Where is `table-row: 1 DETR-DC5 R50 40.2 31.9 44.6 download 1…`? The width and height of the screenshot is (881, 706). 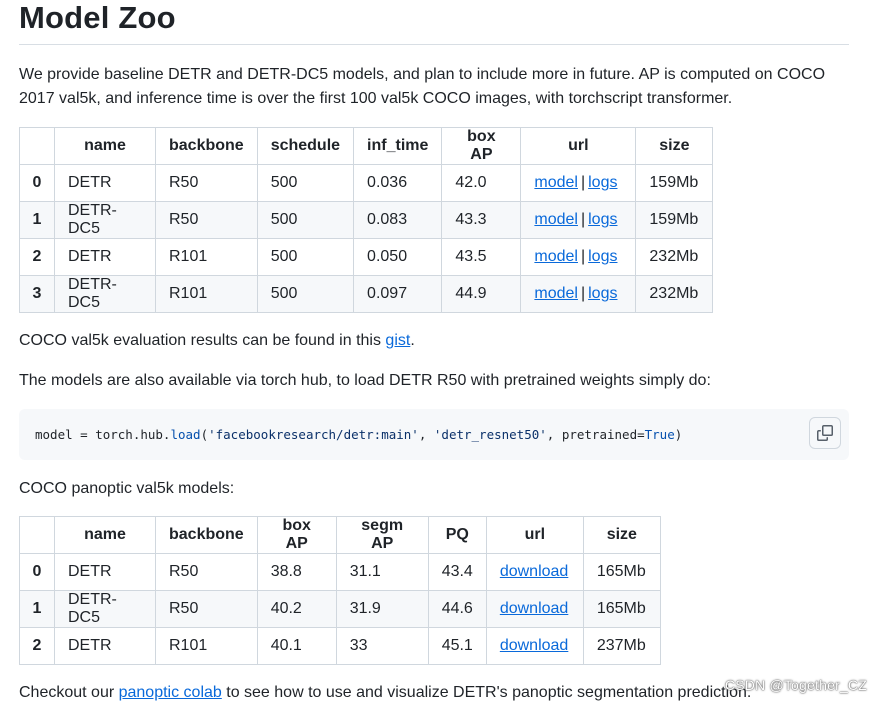 table-row: 1 DETR-DC5 R50 40.2 31.9 44.6 download 1… is located at coordinates (340, 609).